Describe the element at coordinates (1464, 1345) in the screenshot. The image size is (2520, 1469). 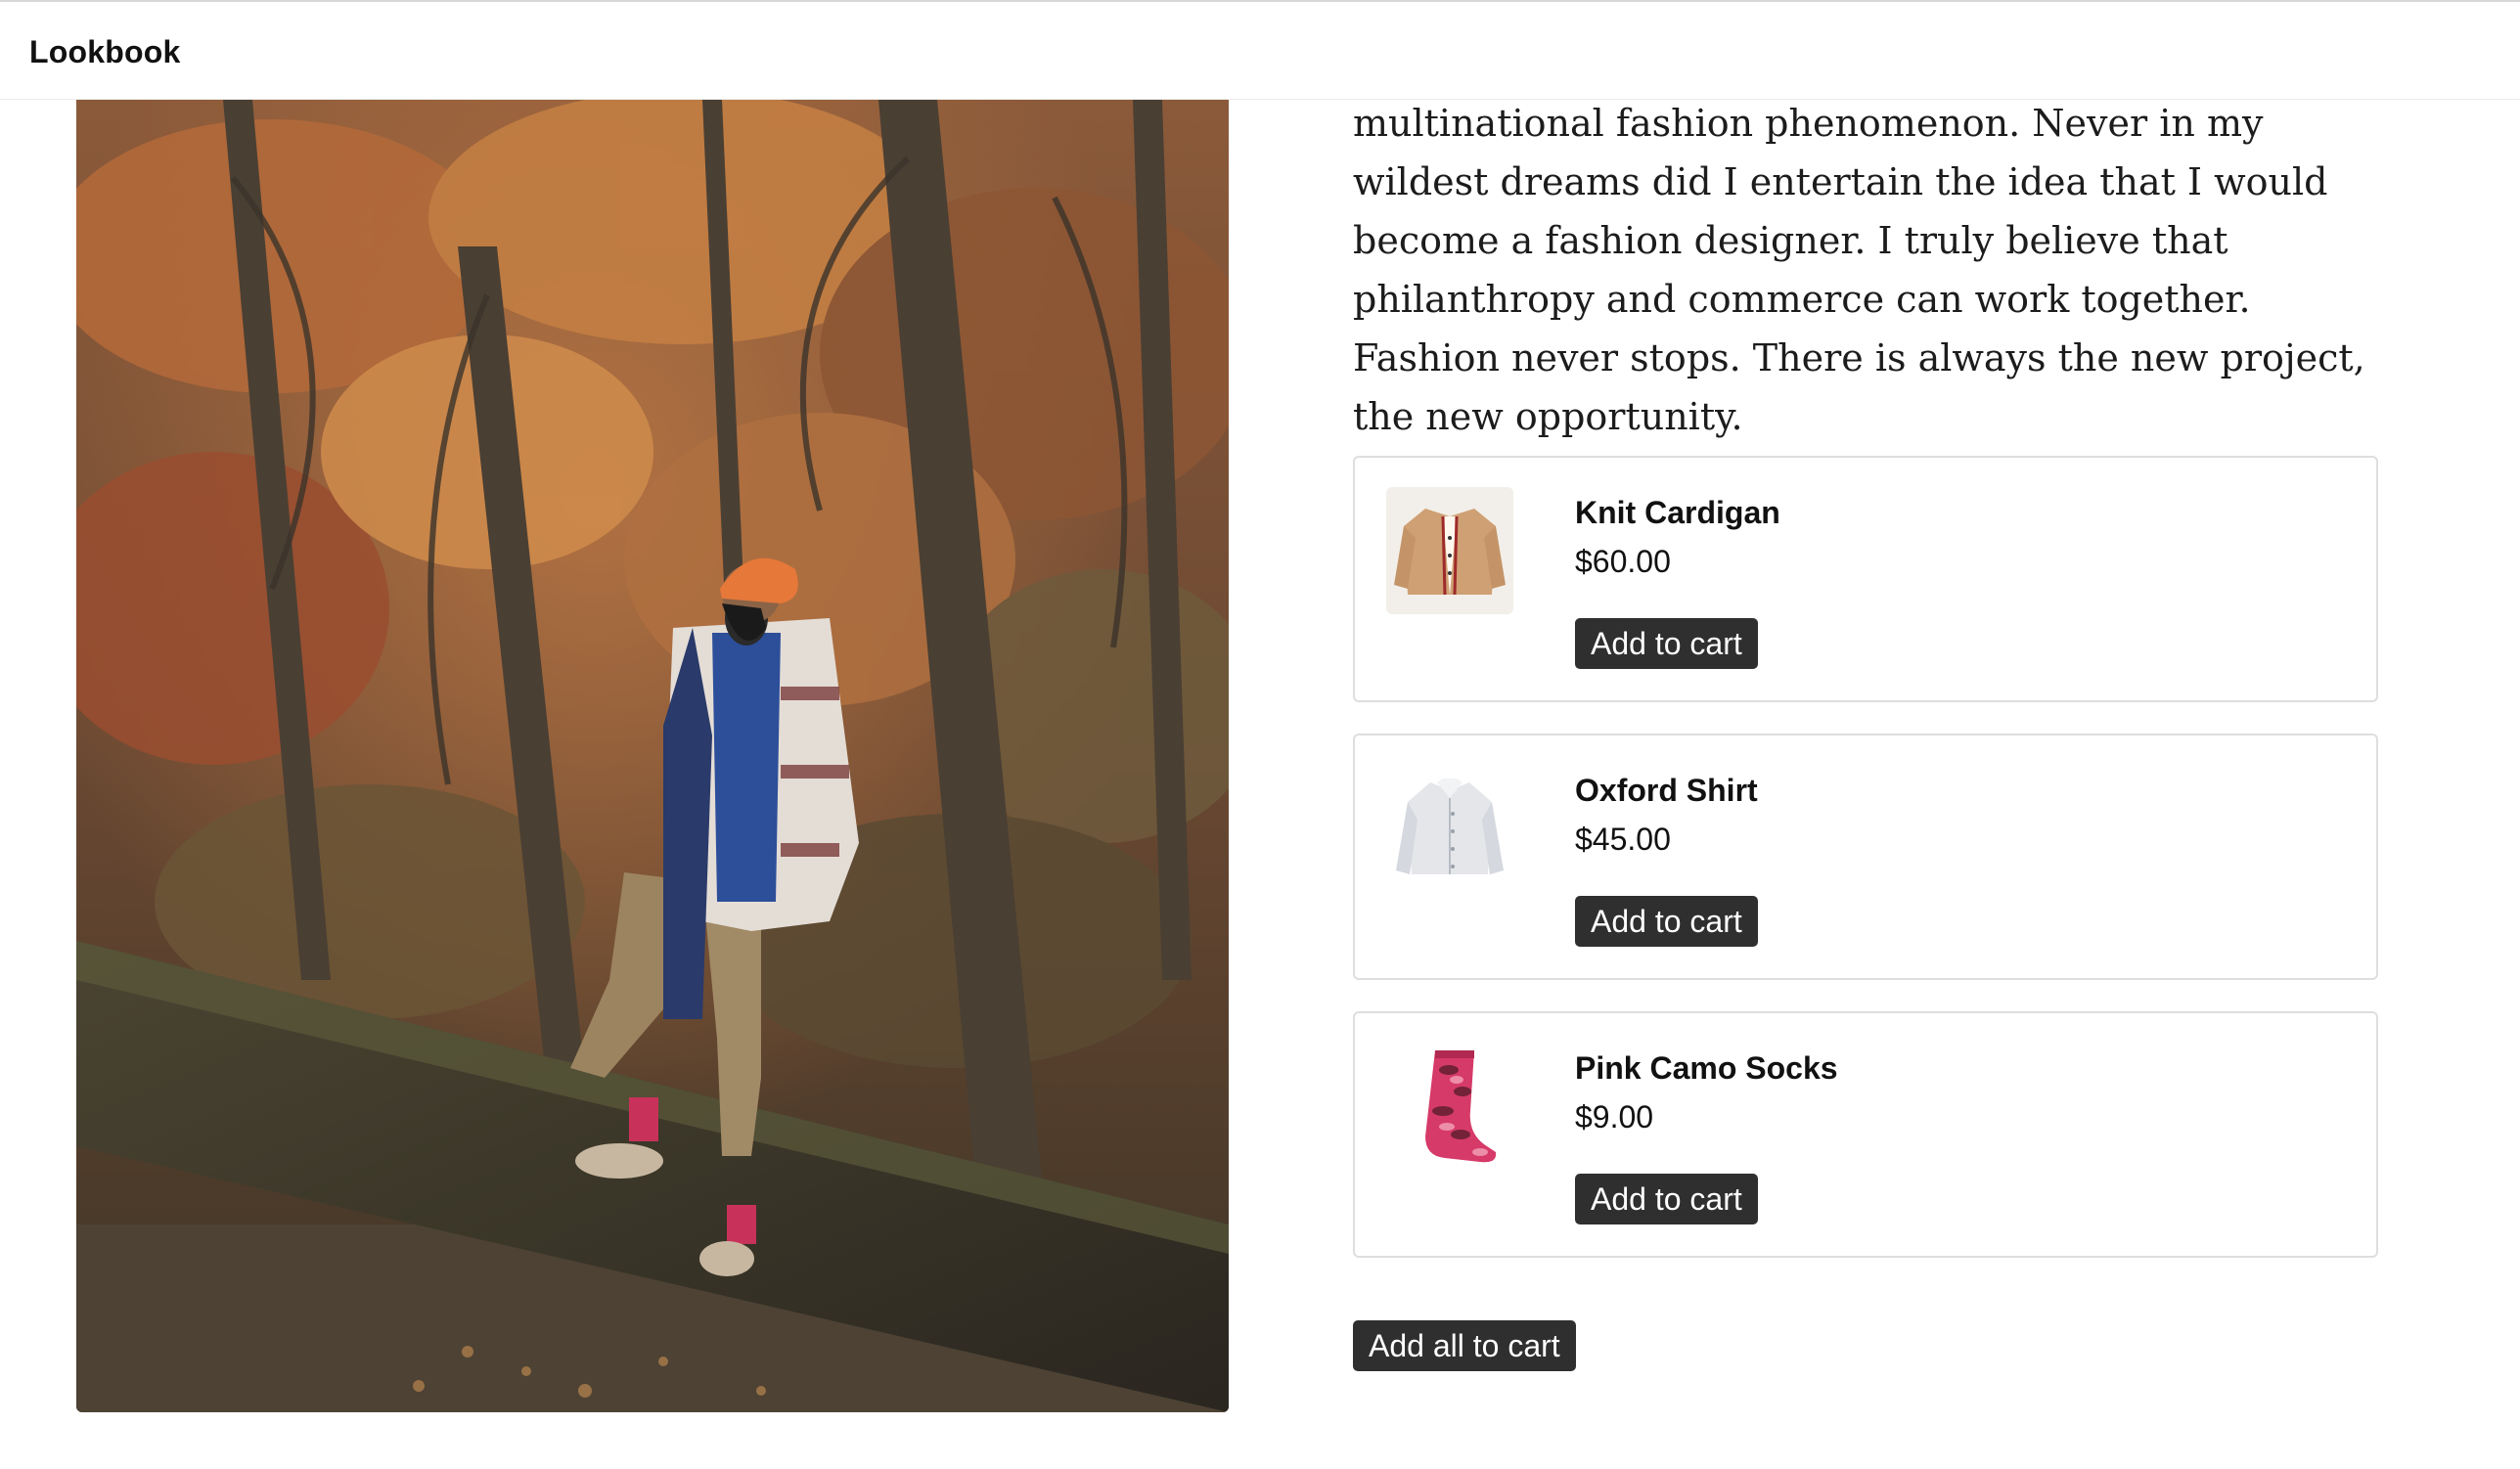
I see `add-all-to-cart-button: Add all to cart` at that location.